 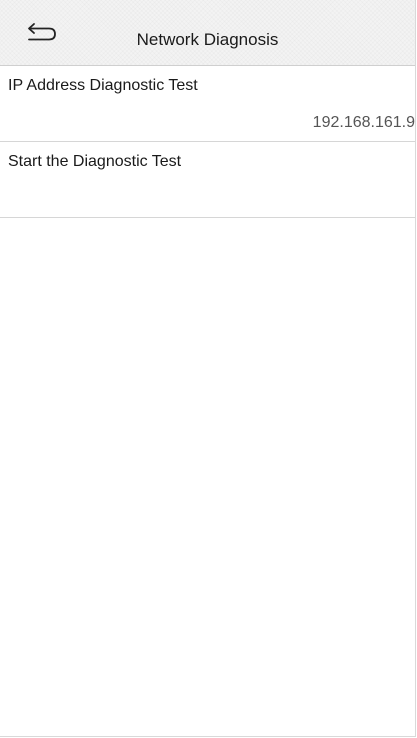 I want to click on menu-item-label: IP Address Diagnostic Test, so click(x=103, y=85).